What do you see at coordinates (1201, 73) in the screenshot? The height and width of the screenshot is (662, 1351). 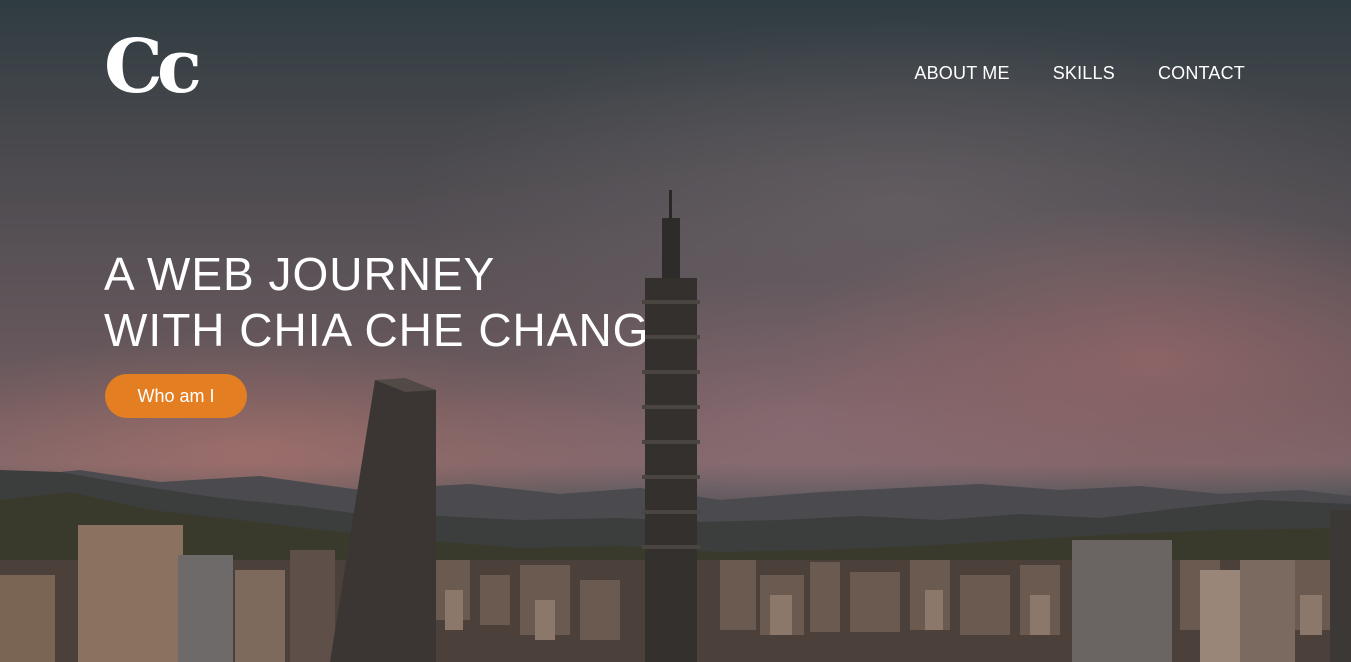 I see `nav-link-contact: CONTACT` at bounding box center [1201, 73].